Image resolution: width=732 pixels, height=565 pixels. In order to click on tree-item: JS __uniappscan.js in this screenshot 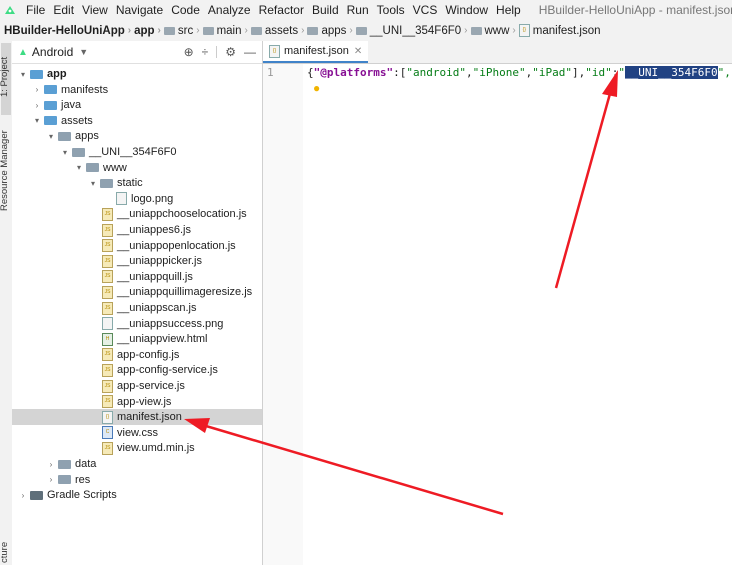, I will do `click(137, 308)`.